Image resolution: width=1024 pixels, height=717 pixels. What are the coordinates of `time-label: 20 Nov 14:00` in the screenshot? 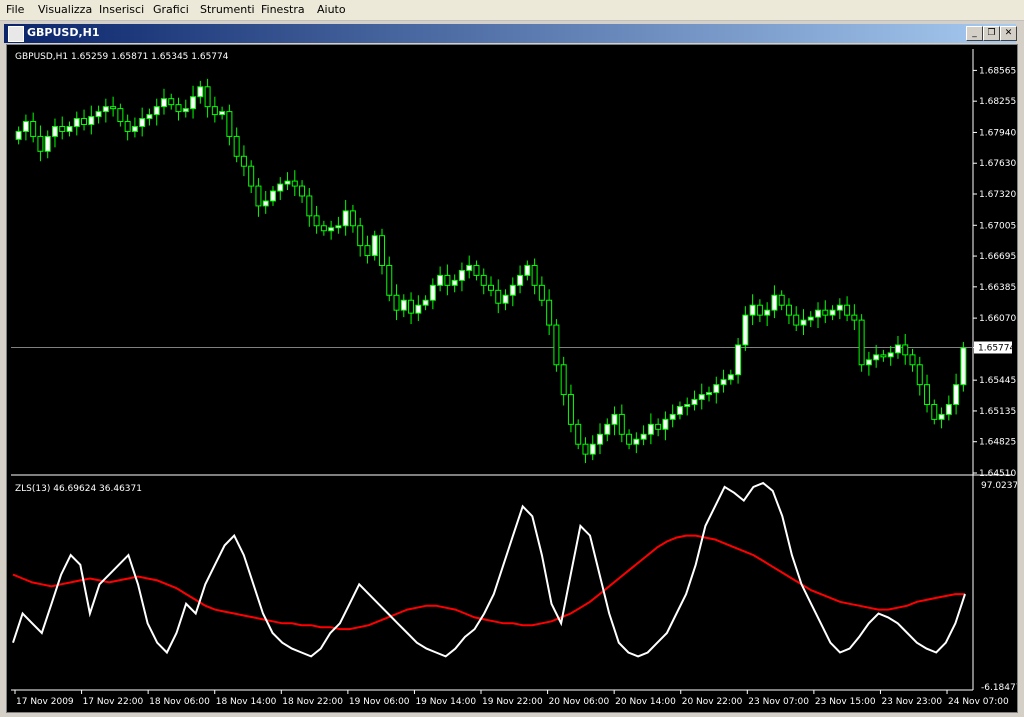 It's located at (645, 702).